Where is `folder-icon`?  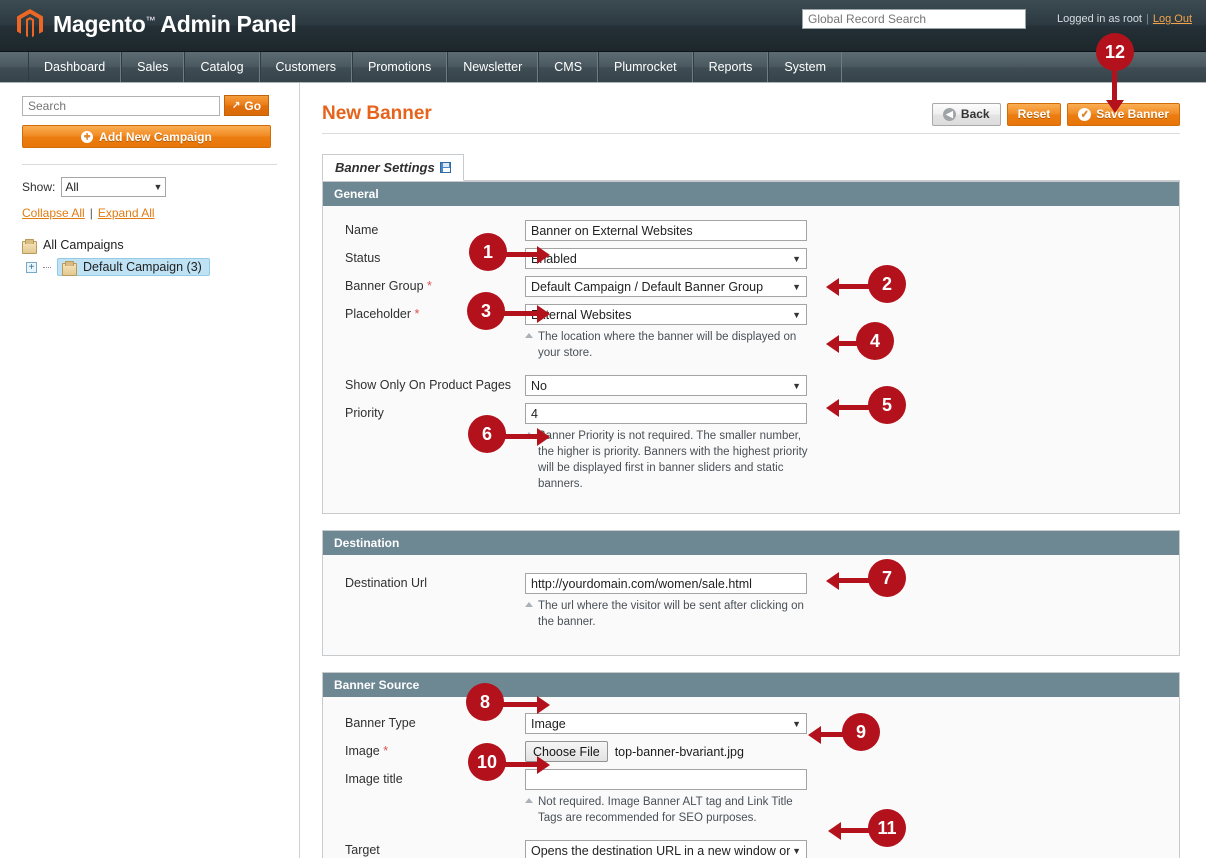 folder-icon is located at coordinates (29, 246).